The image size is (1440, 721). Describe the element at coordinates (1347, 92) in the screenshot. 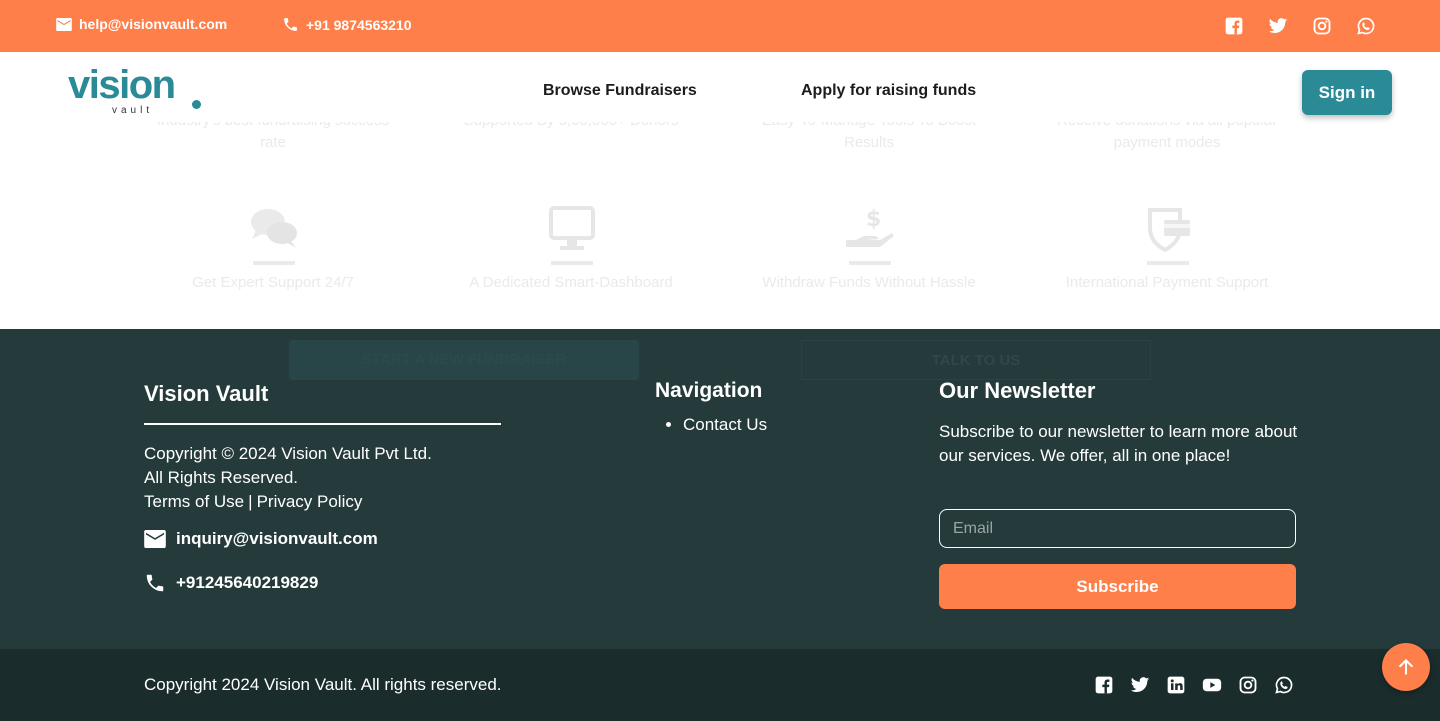

I see `sign-in-button: Sign in` at that location.